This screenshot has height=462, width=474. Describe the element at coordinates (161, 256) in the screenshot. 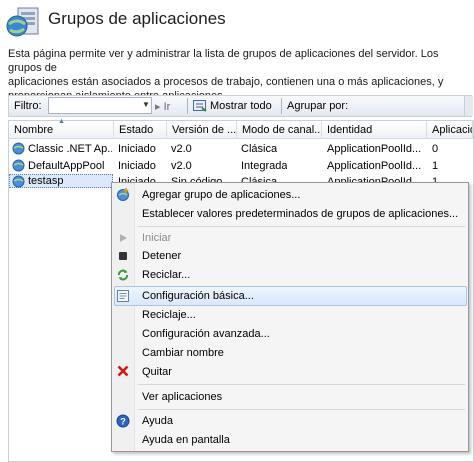

I see `menu-item-stop: Detener` at that location.